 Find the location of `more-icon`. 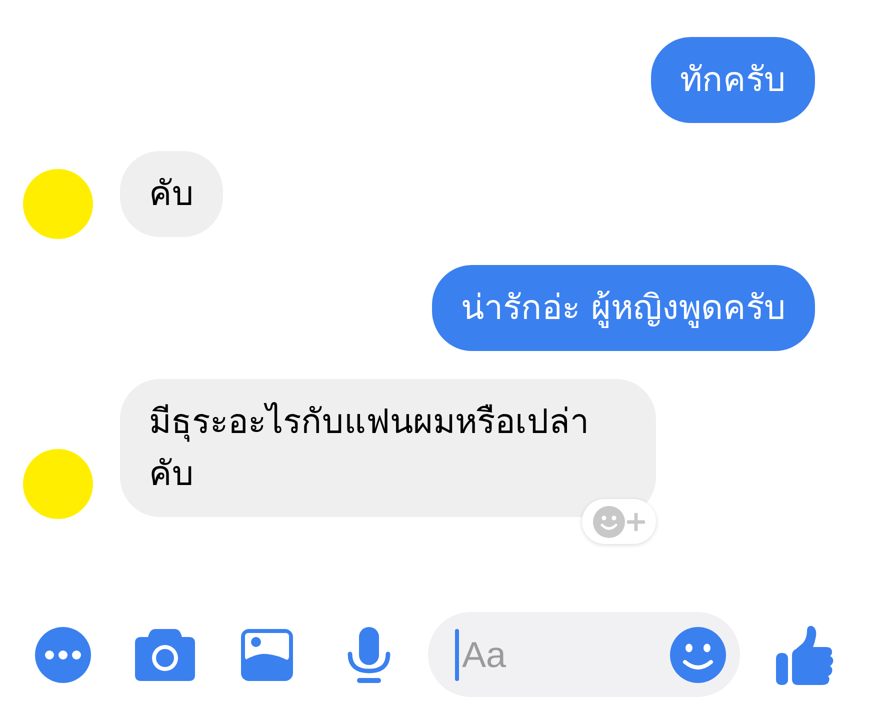

more-icon is located at coordinates (63, 654).